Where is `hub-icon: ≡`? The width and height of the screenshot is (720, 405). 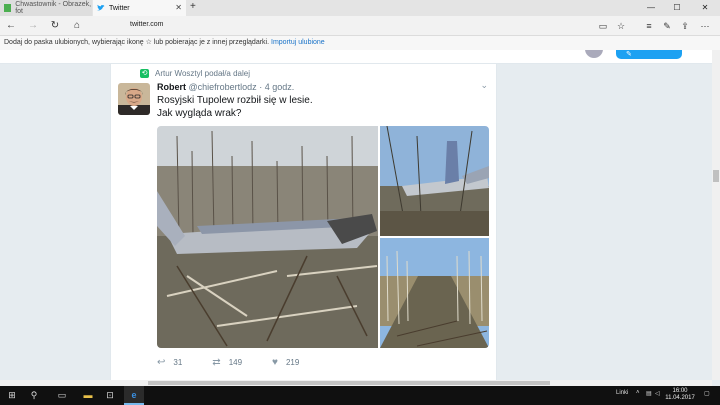
hub-icon: ≡ is located at coordinates (649, 26).